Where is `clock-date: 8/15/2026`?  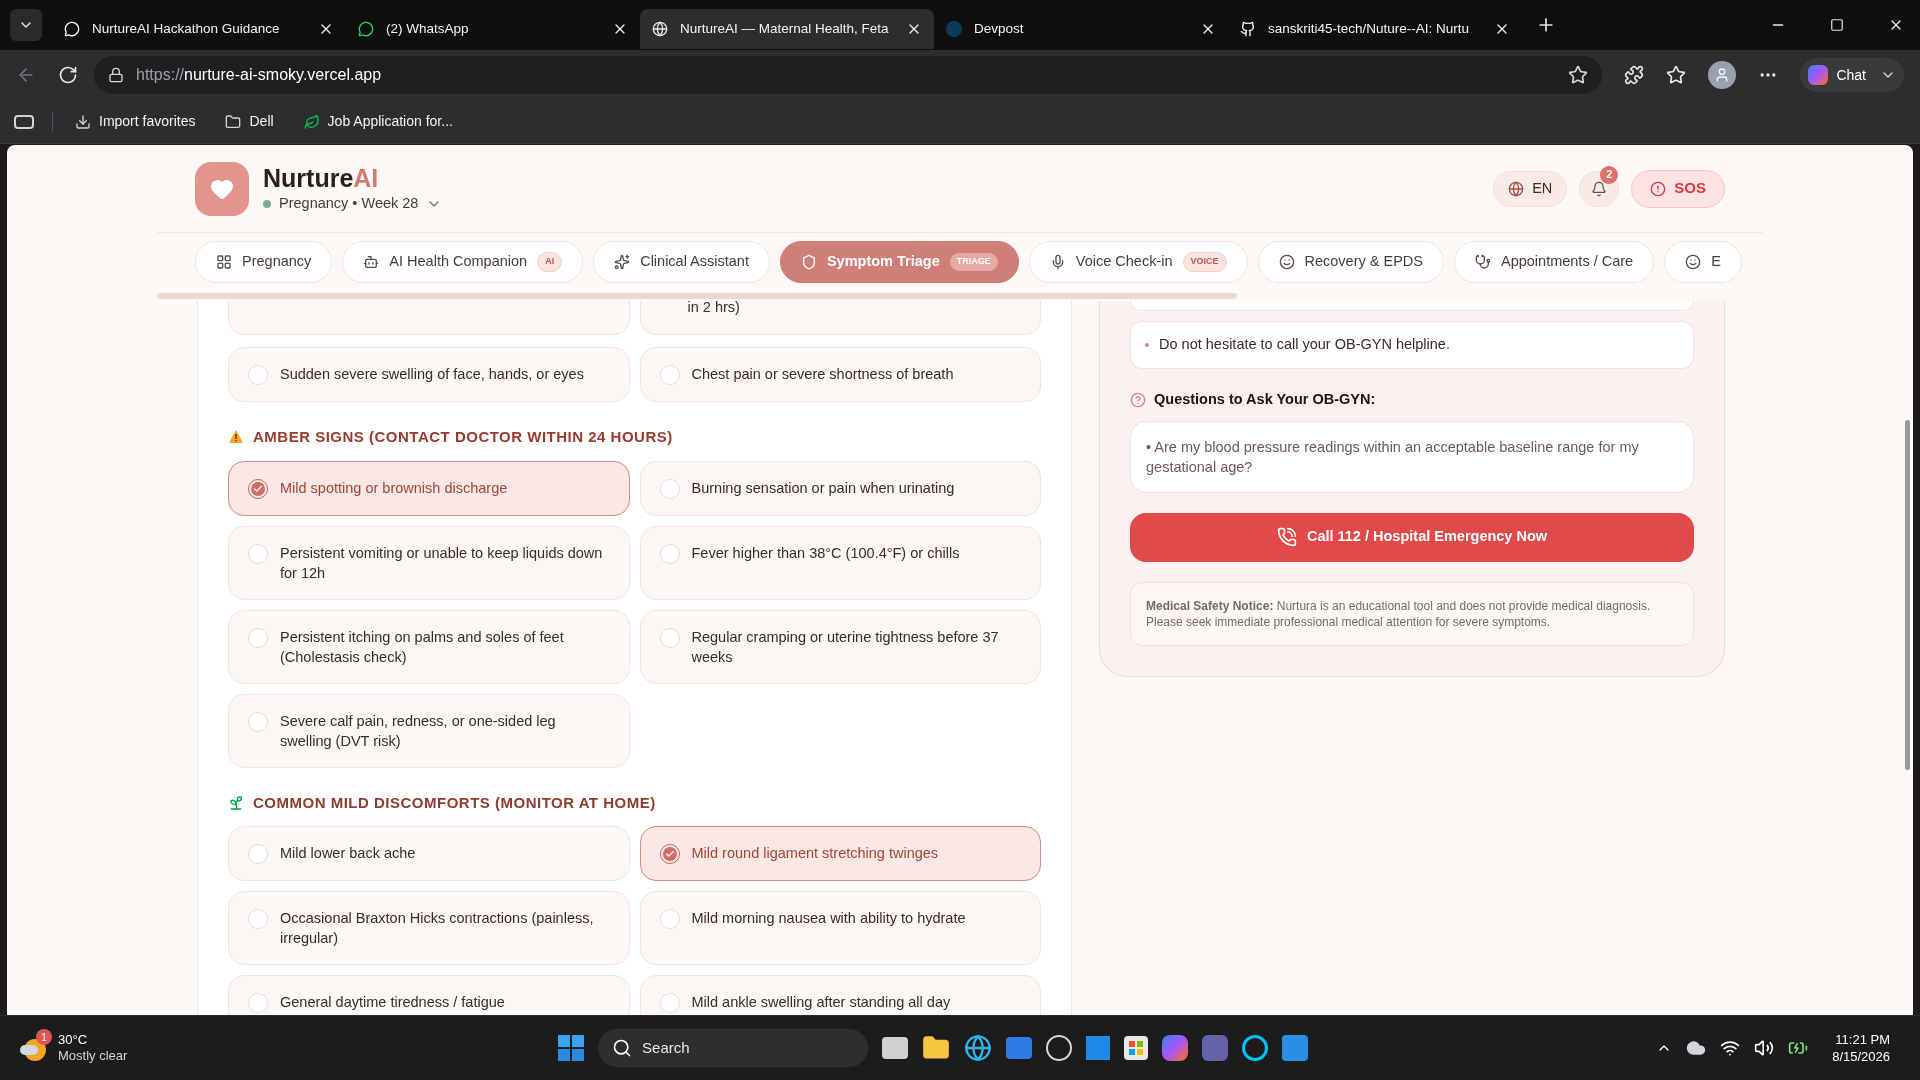
clock-date: 8/15/2026 is located at coordinates (1861, 1056).